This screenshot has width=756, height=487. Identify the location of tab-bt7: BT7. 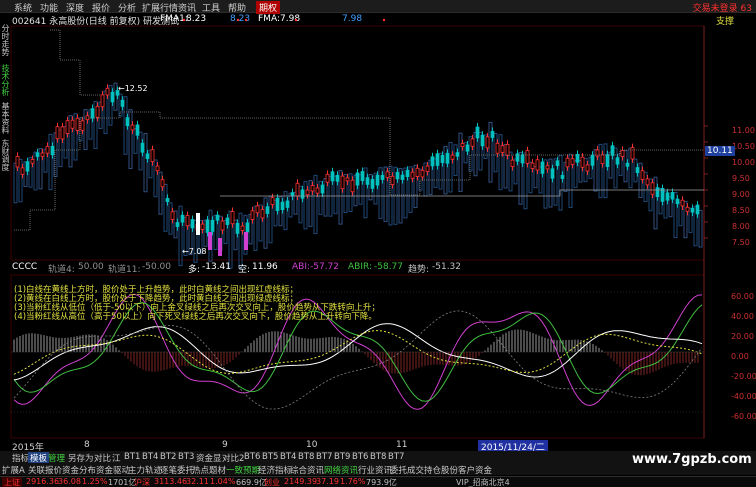
(324, 457).